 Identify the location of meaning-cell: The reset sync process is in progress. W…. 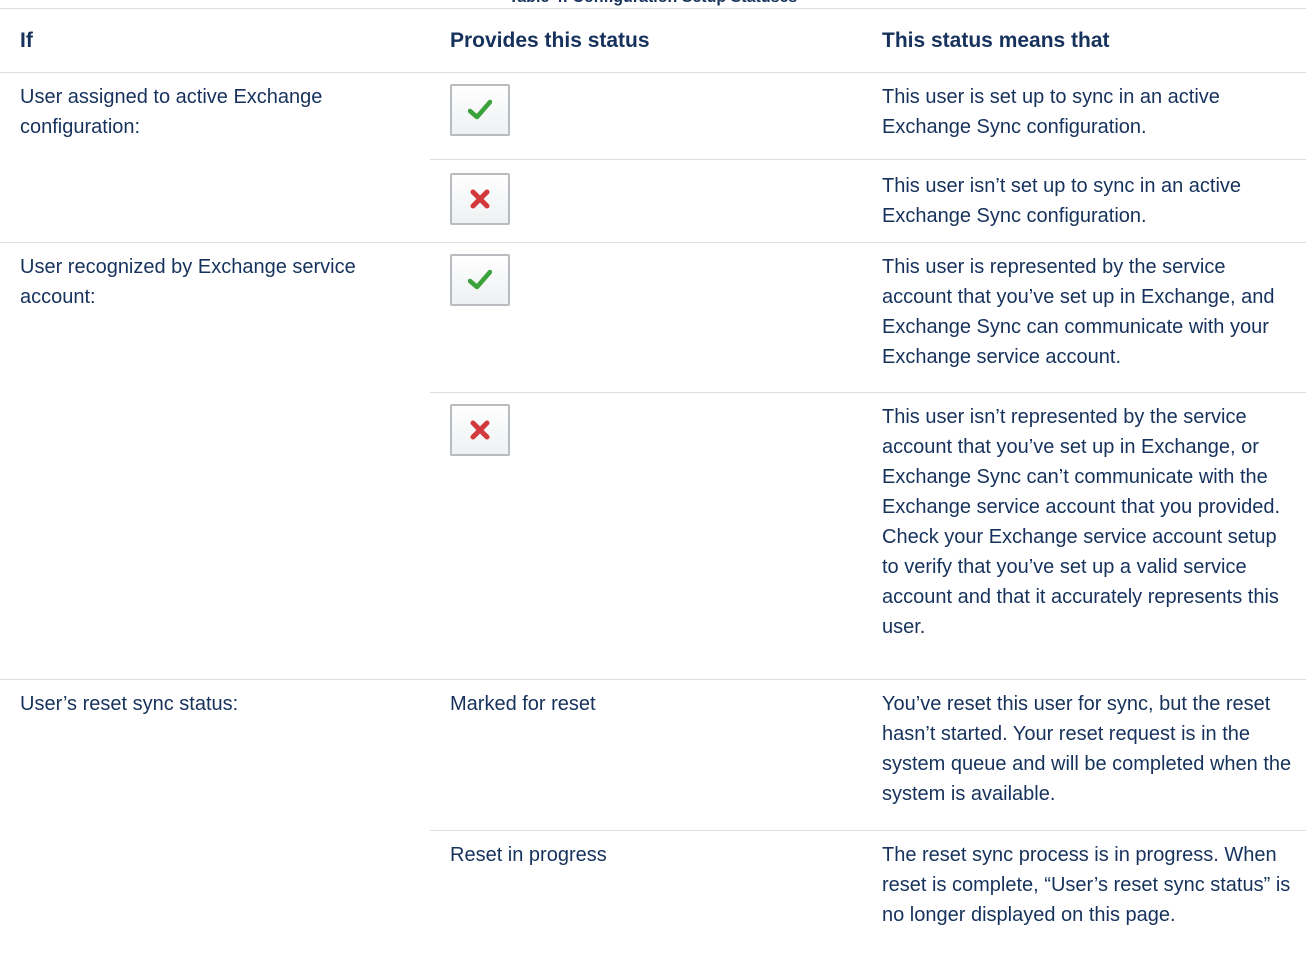
(1084, 890).